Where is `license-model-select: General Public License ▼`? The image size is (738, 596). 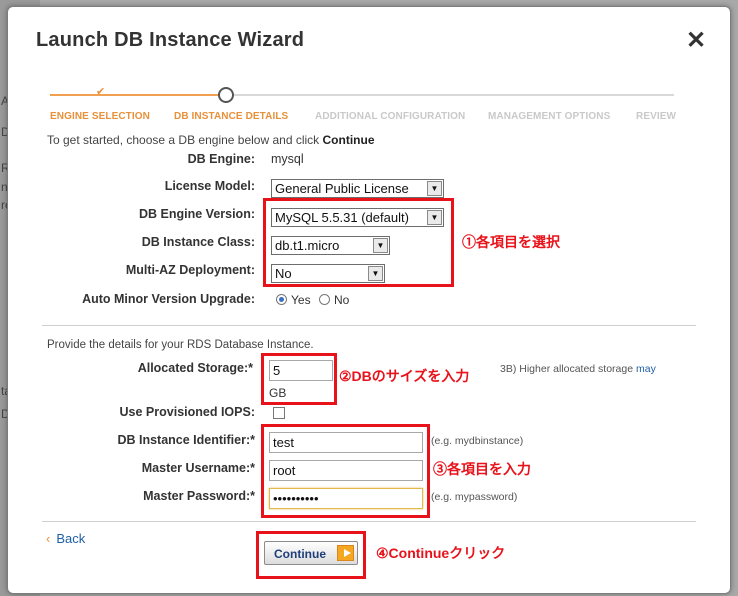 license-model-select: General Public License ▼ is located at coordinates (357, 188).